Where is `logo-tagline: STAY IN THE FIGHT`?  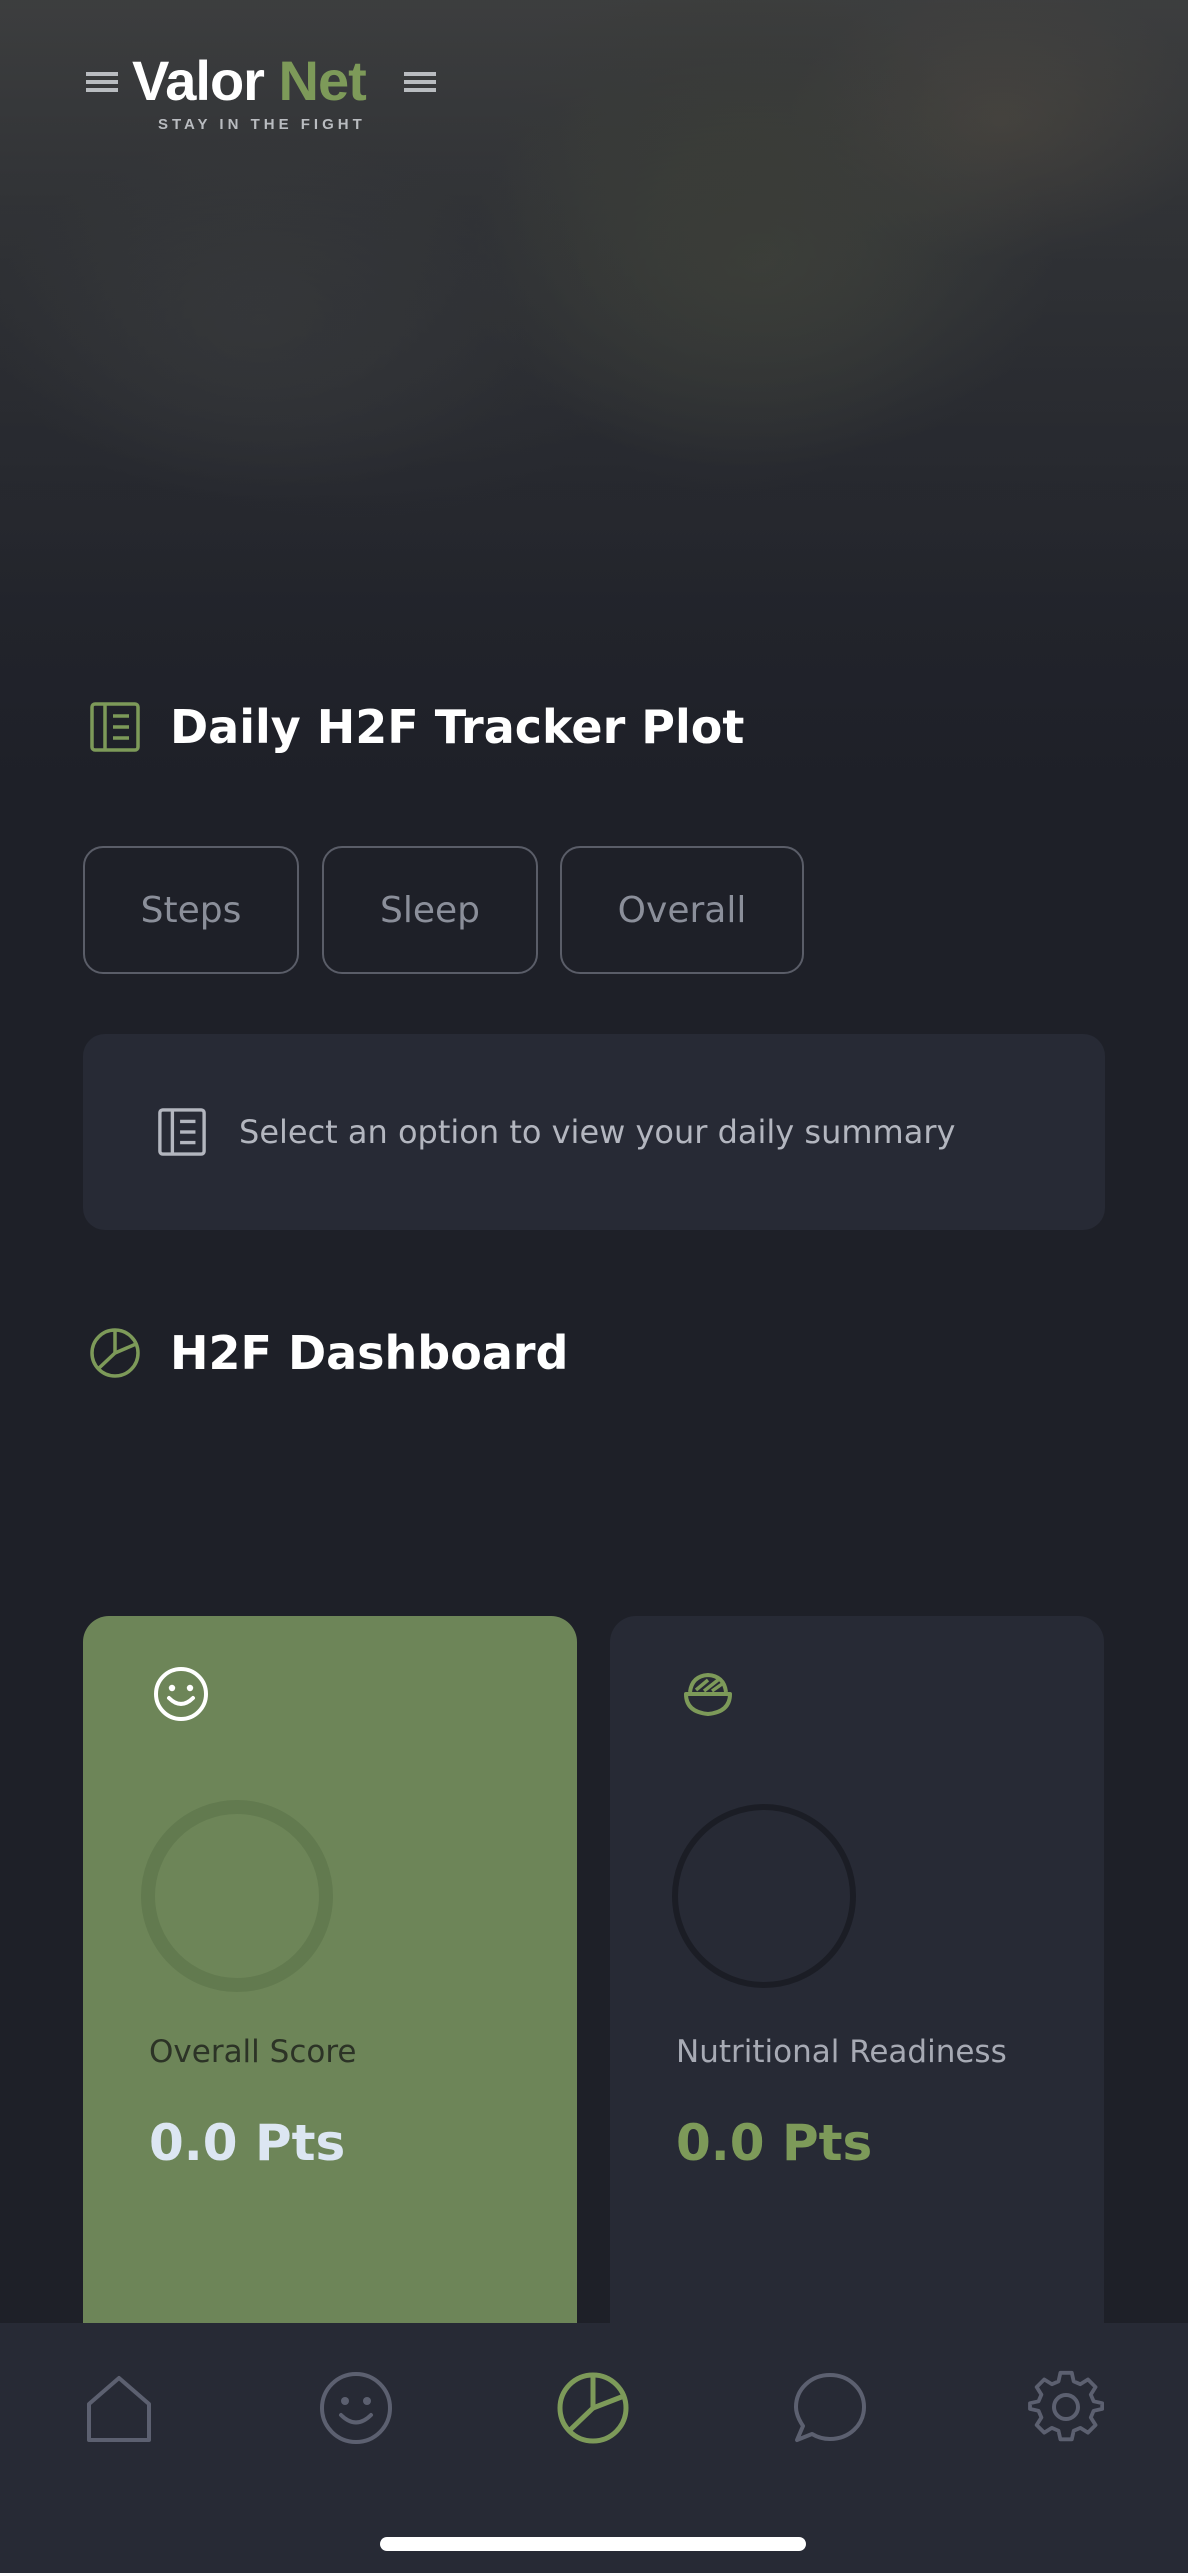
logo-tagline: STAY IN THE FIGHT is located at coordinates (262, 124).